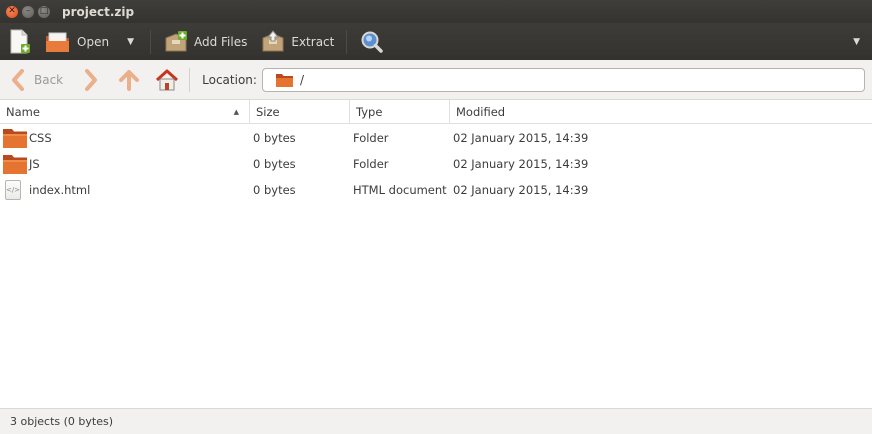 Image resolution: width=872 pixels, height=434 pixels. I want to click on home-icon, so click(167, 79).